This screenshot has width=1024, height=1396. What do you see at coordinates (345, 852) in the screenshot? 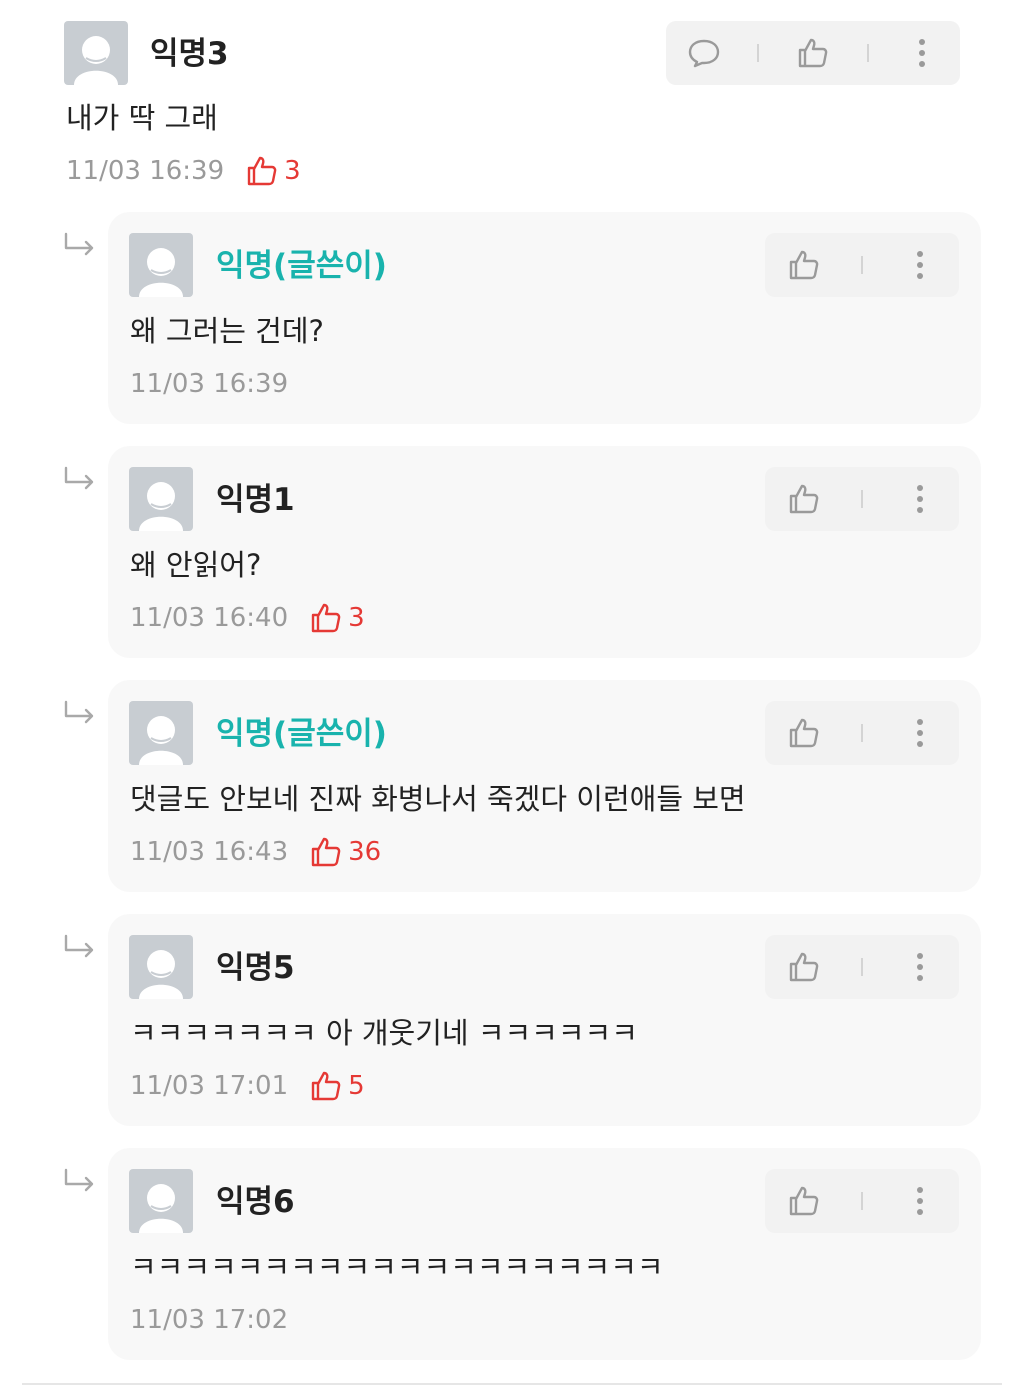
I see `vote-count-badge: 36` at bounding box center [345, 852].